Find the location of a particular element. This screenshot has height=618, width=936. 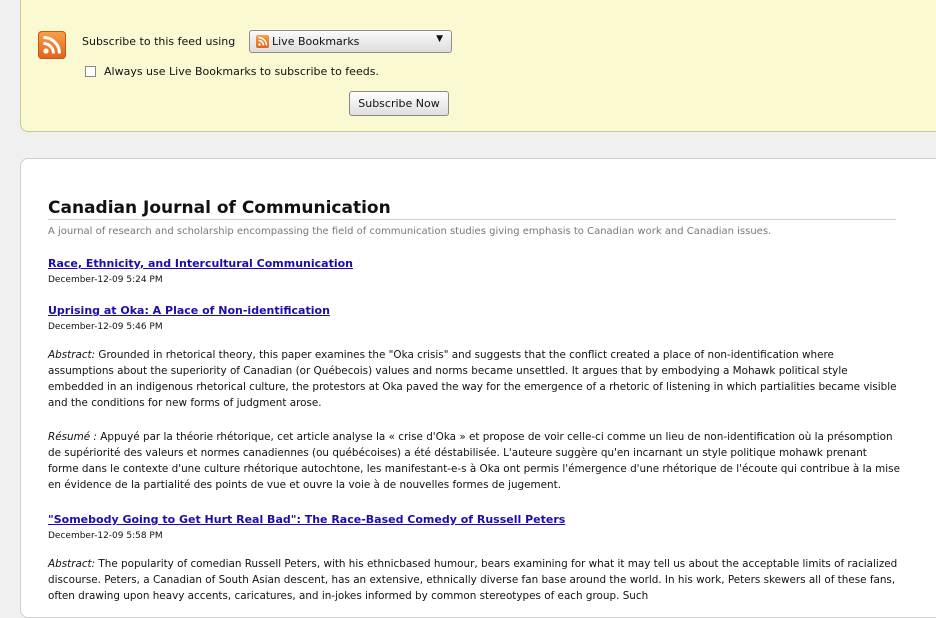

always-use-checkbox is located at coordinates (90, 71).